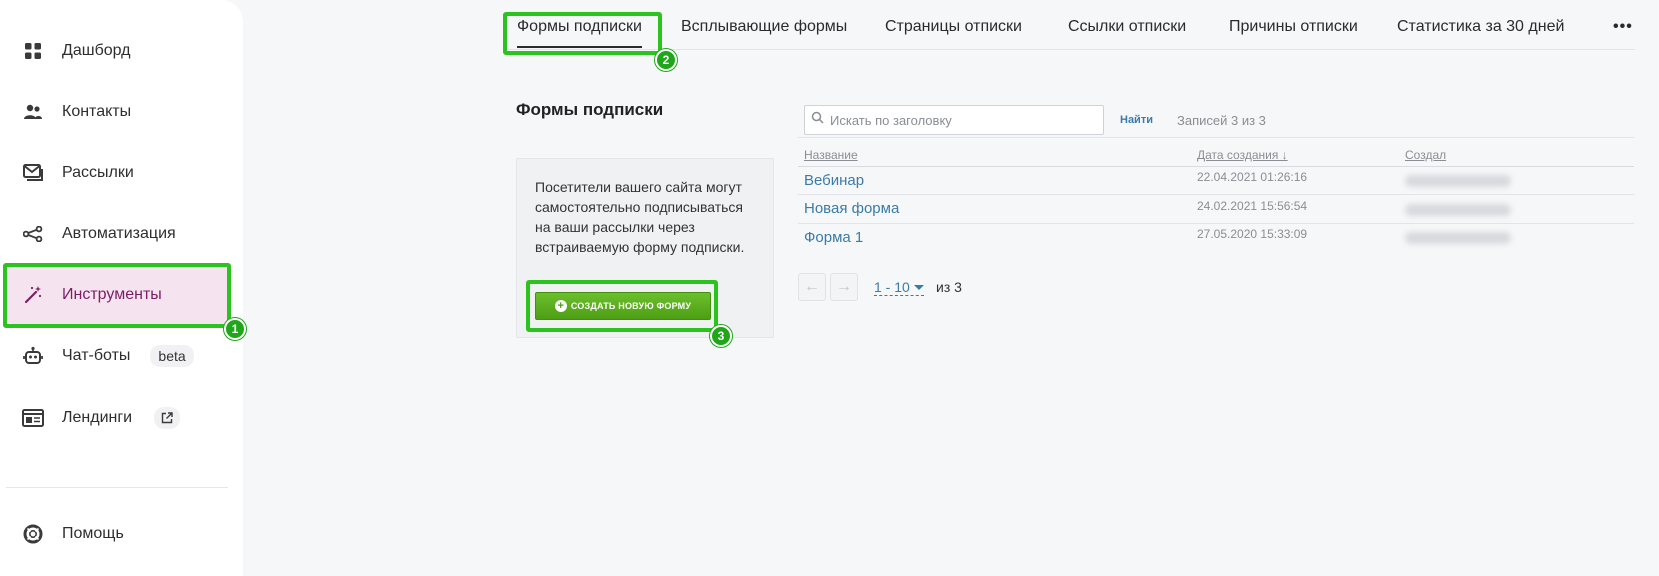  Describe the element at coordinates (93, 533) in the screenshot. I see `sidebar-item-label: Помощь` at that location.